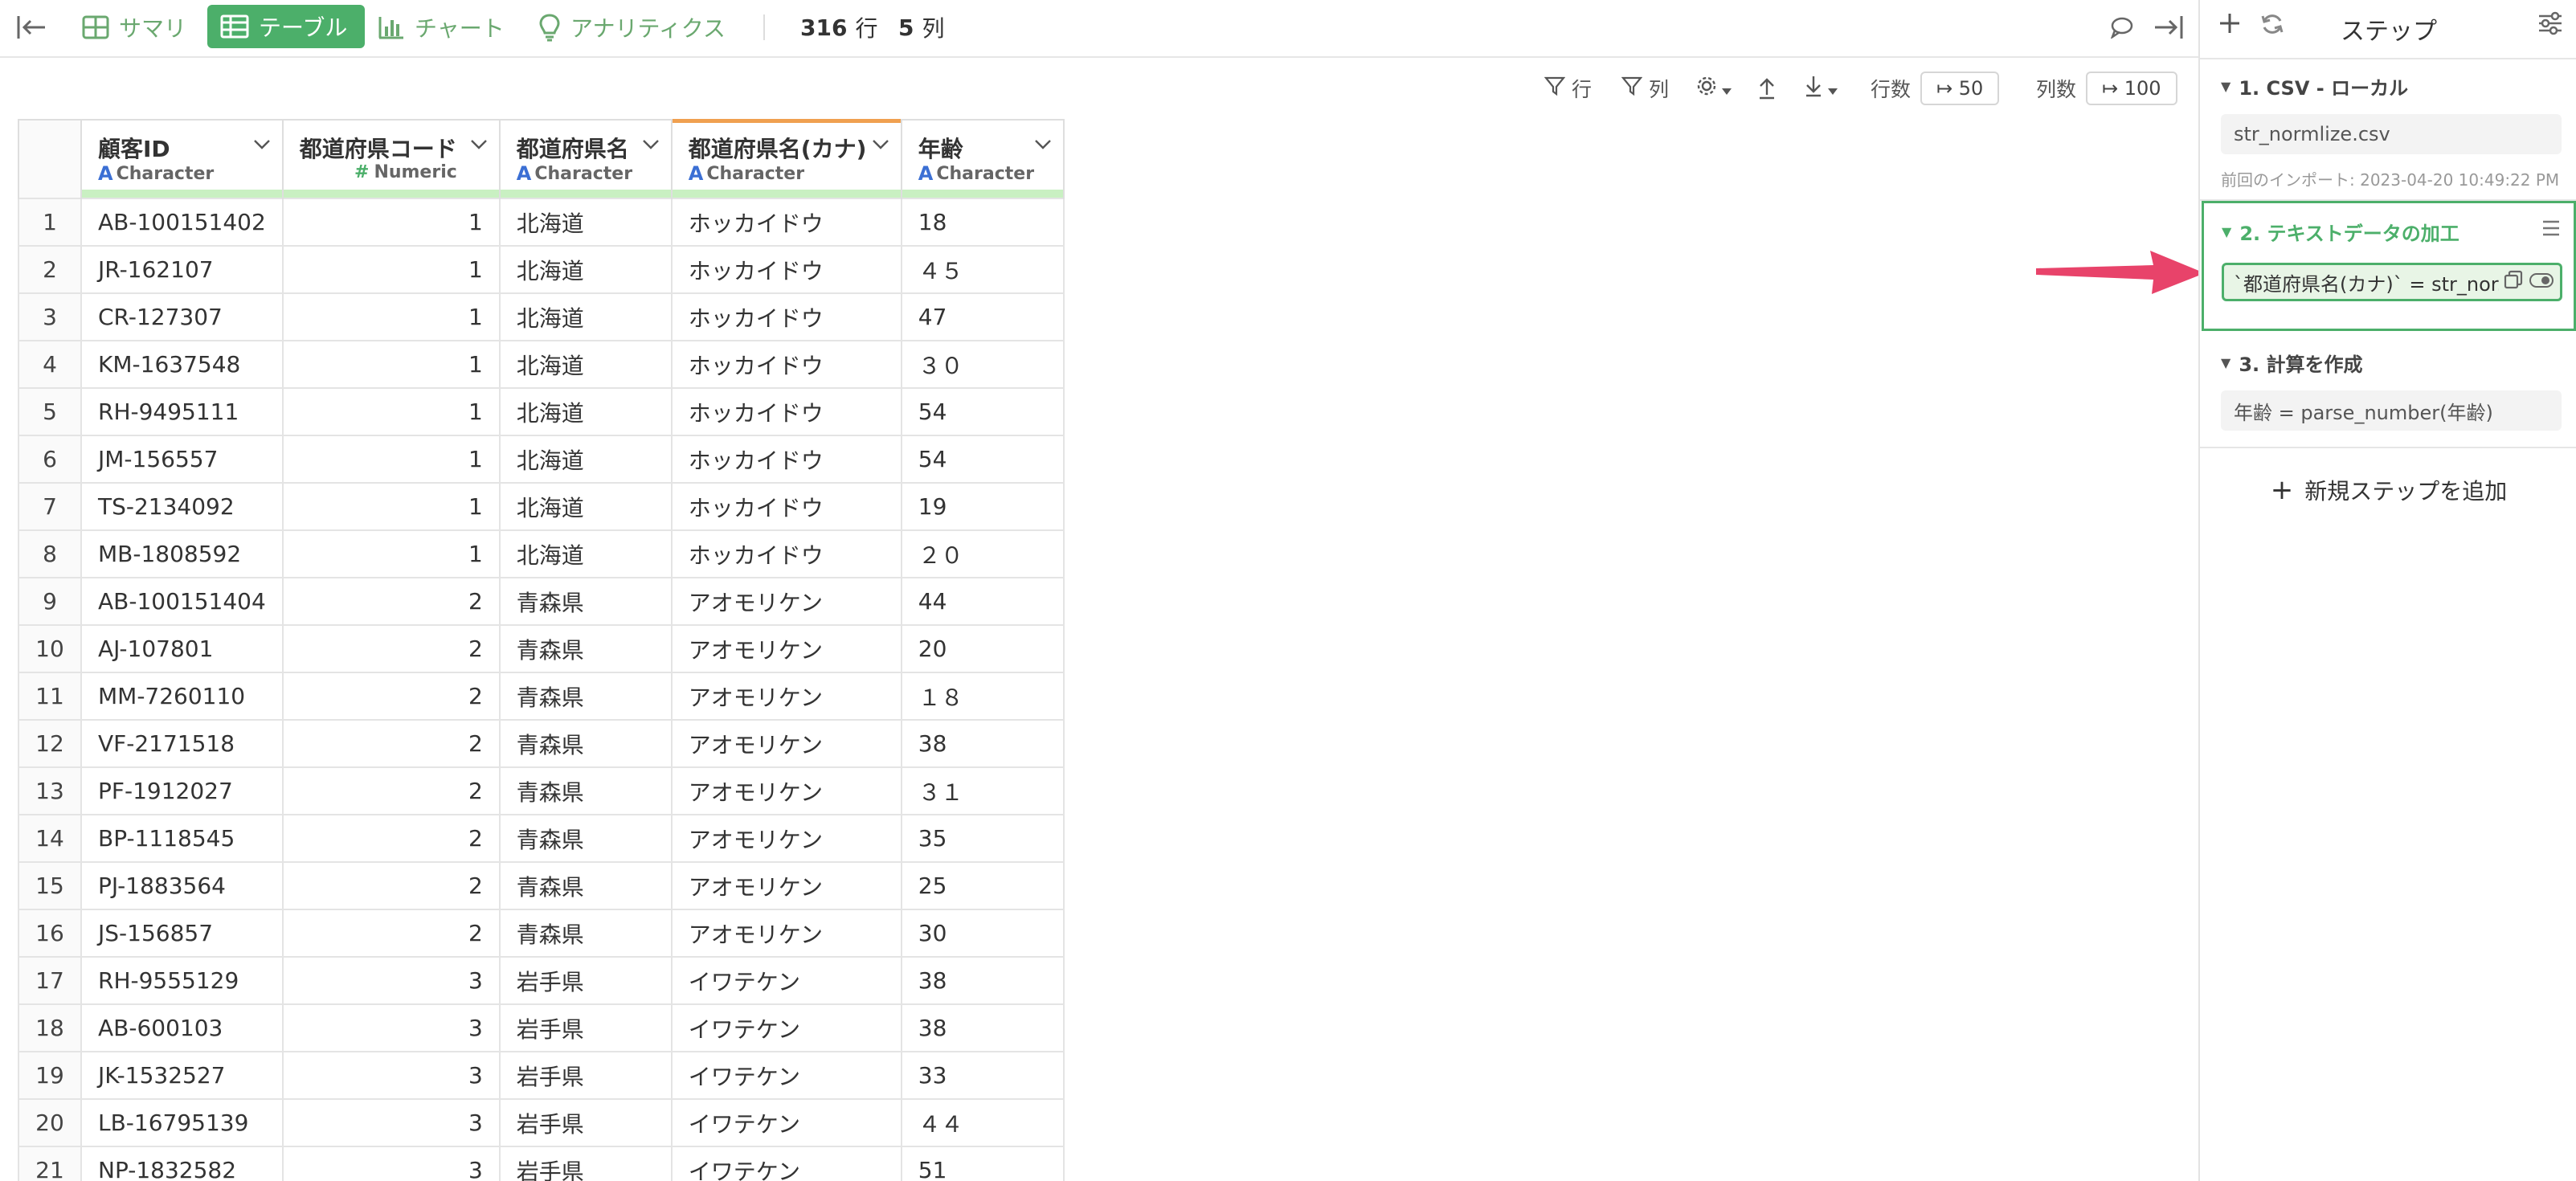 The width and height of the screenshot is (2576, 1181). What do you see at coordinates (541, 554) in the screenshot?
I see `table-row: 8 MB-1808592 1 北海道 ホッカイドウ ２０` at bounding box center [541, 554].